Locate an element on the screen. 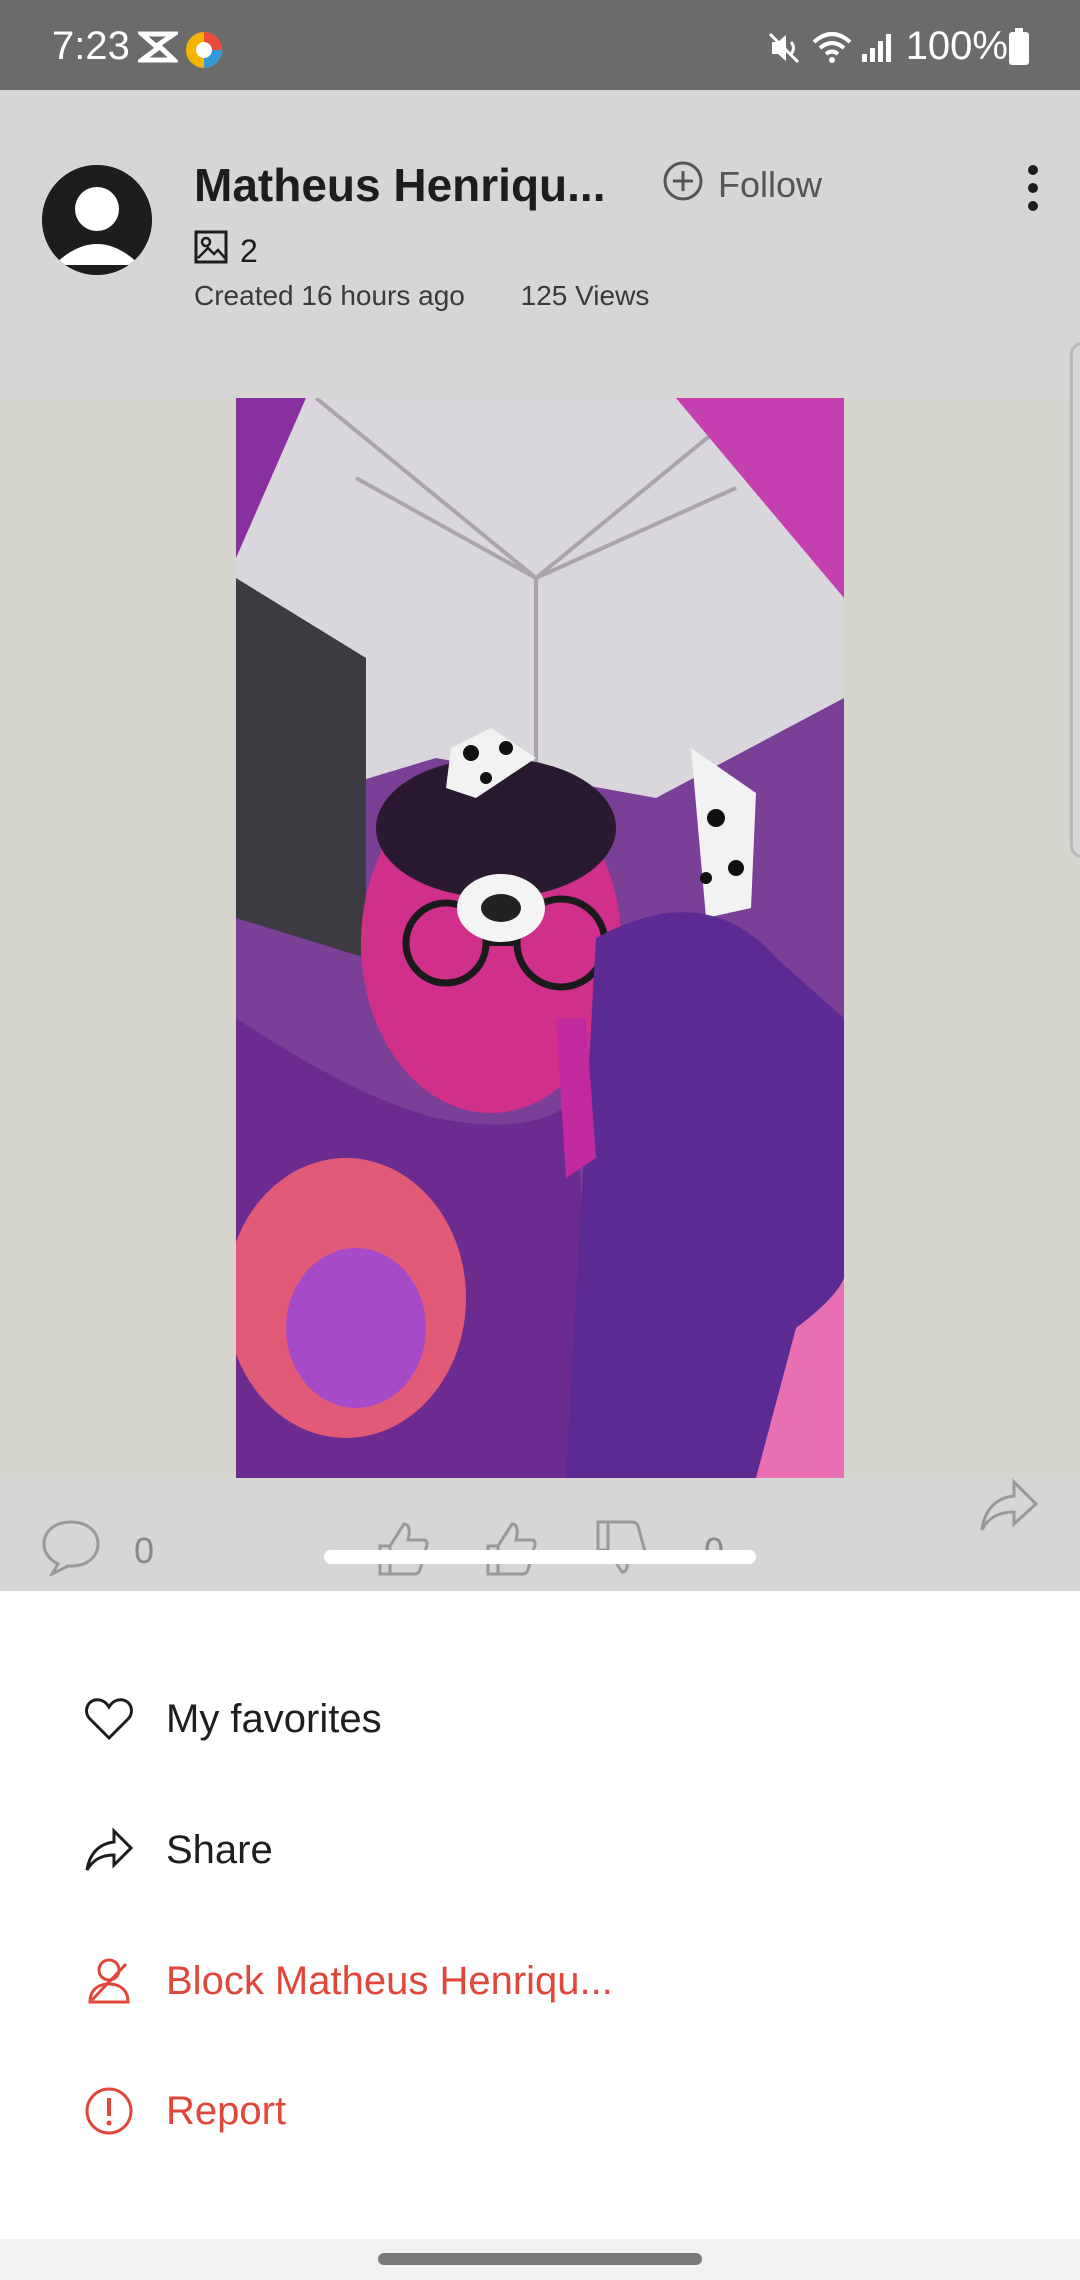  image-count-value: 2 is located at coordinates (249, 250).